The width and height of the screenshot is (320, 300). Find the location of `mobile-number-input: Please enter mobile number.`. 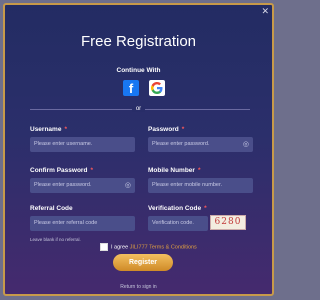

mobile-number-input: Please enter mobile number. is located at coordinates (200, 185).